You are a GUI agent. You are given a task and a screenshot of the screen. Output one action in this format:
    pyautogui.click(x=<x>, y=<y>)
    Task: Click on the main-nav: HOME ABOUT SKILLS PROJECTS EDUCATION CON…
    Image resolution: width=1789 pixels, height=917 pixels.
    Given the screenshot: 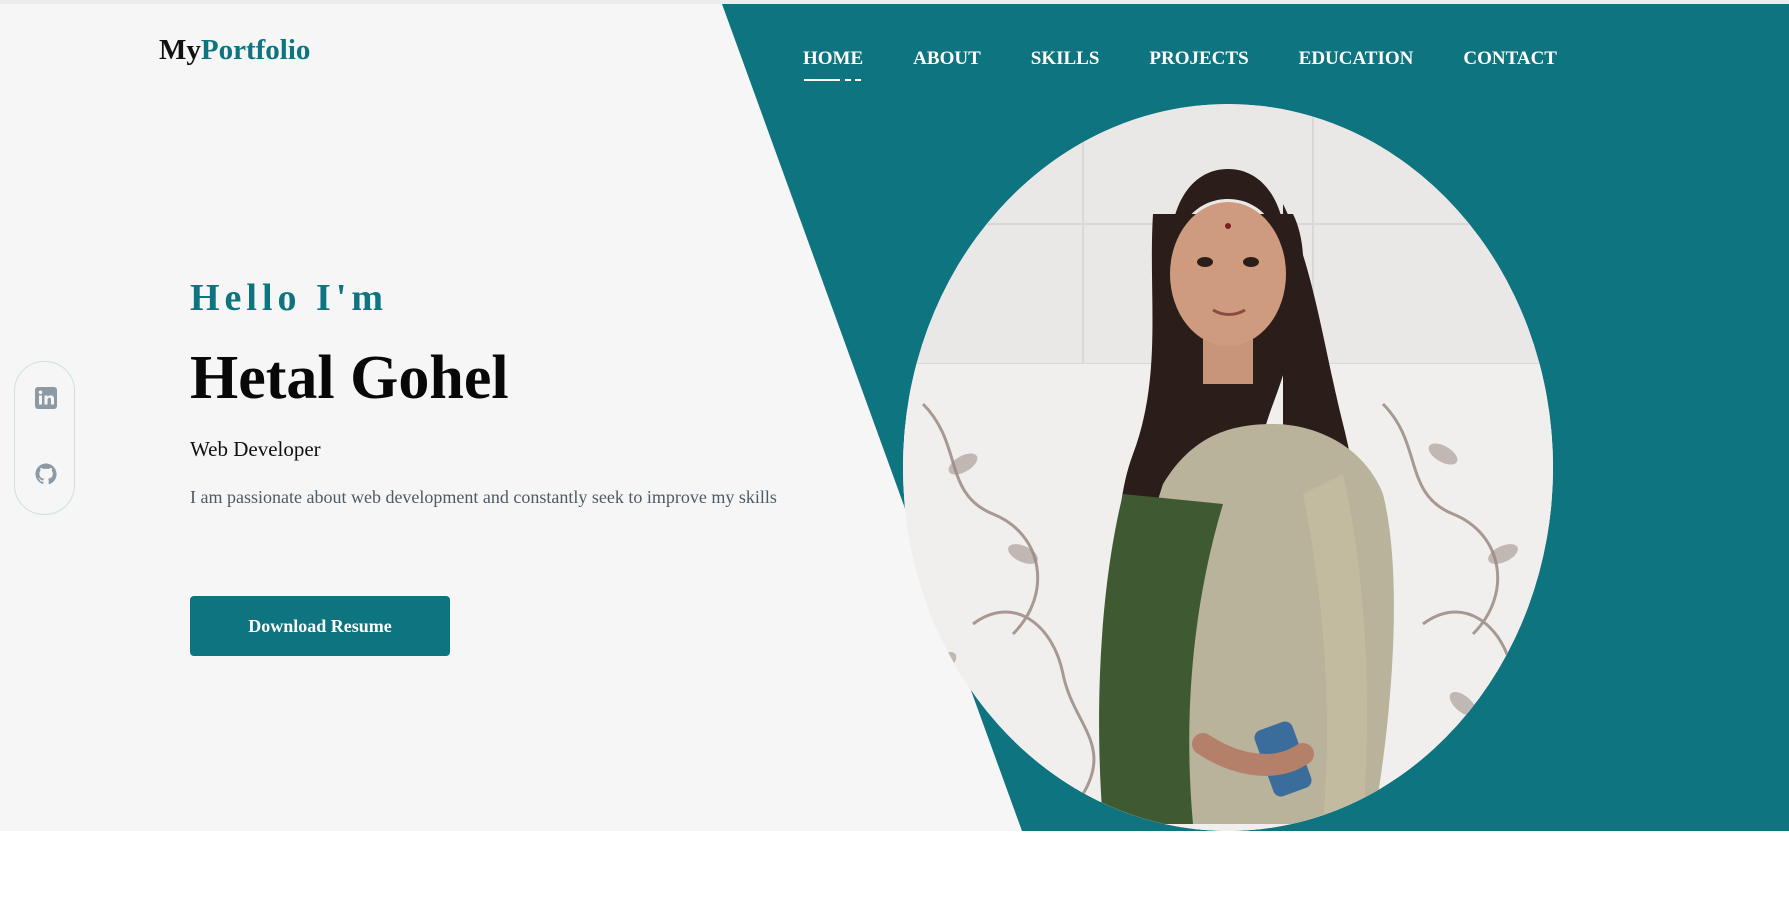 What is the action you would take?
    pyautogui.click(x=1205, y=64)
    